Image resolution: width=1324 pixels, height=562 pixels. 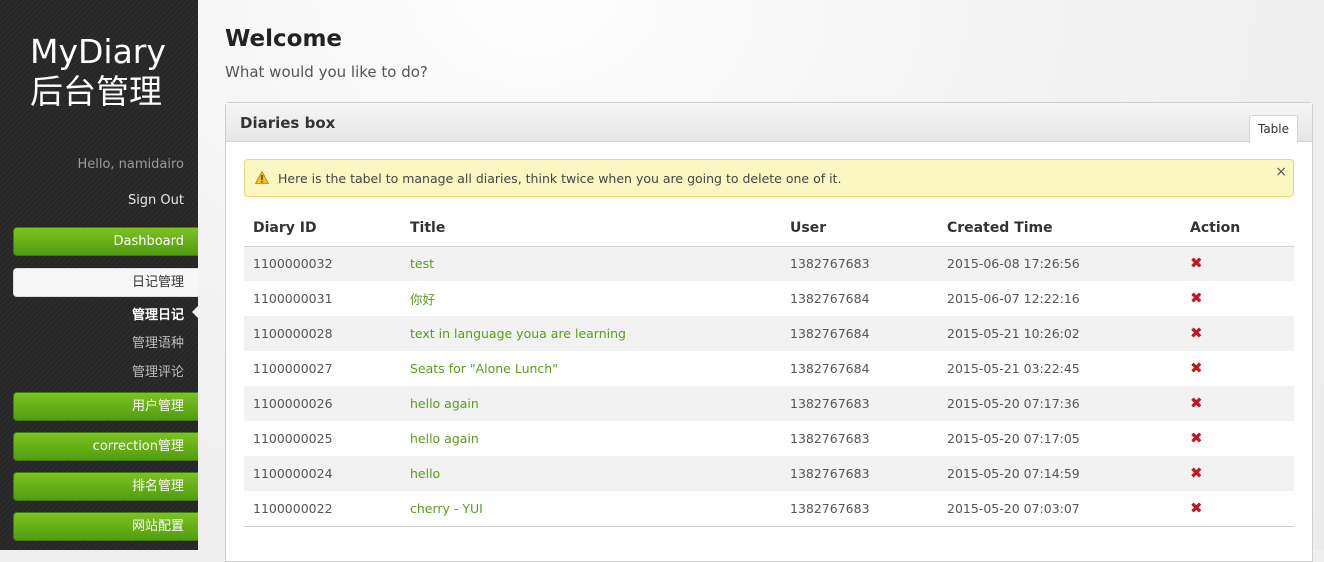 I want to click on user-greeting: Hello, namidairo, so click(x=130, y=164).